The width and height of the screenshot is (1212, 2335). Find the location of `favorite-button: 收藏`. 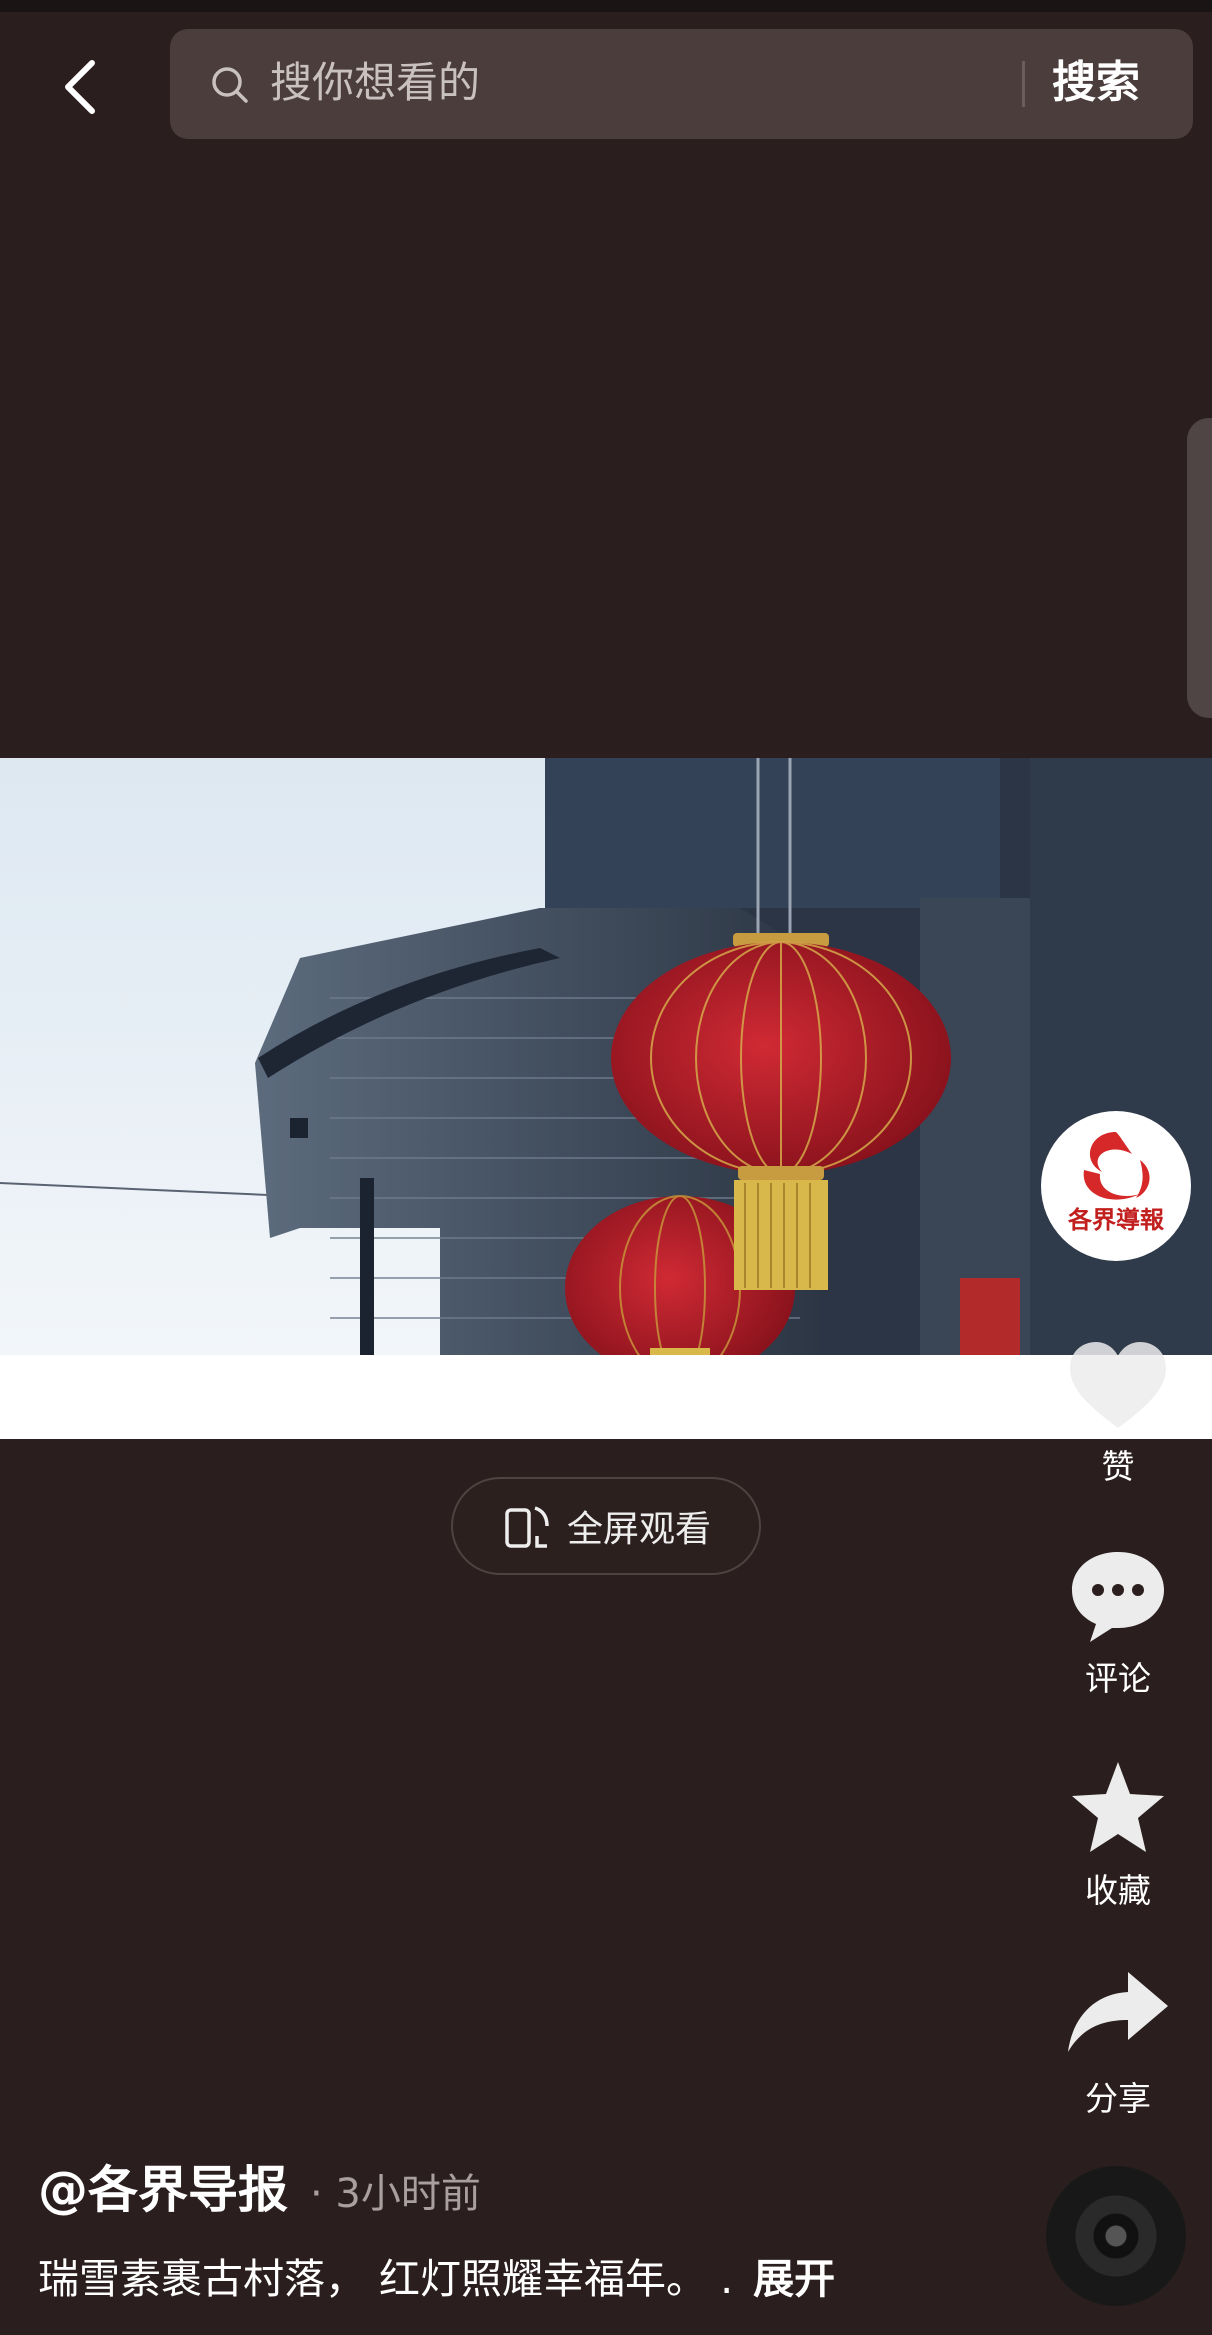

favorite-button: 收藏 is located at coordinates (1118, 1835).